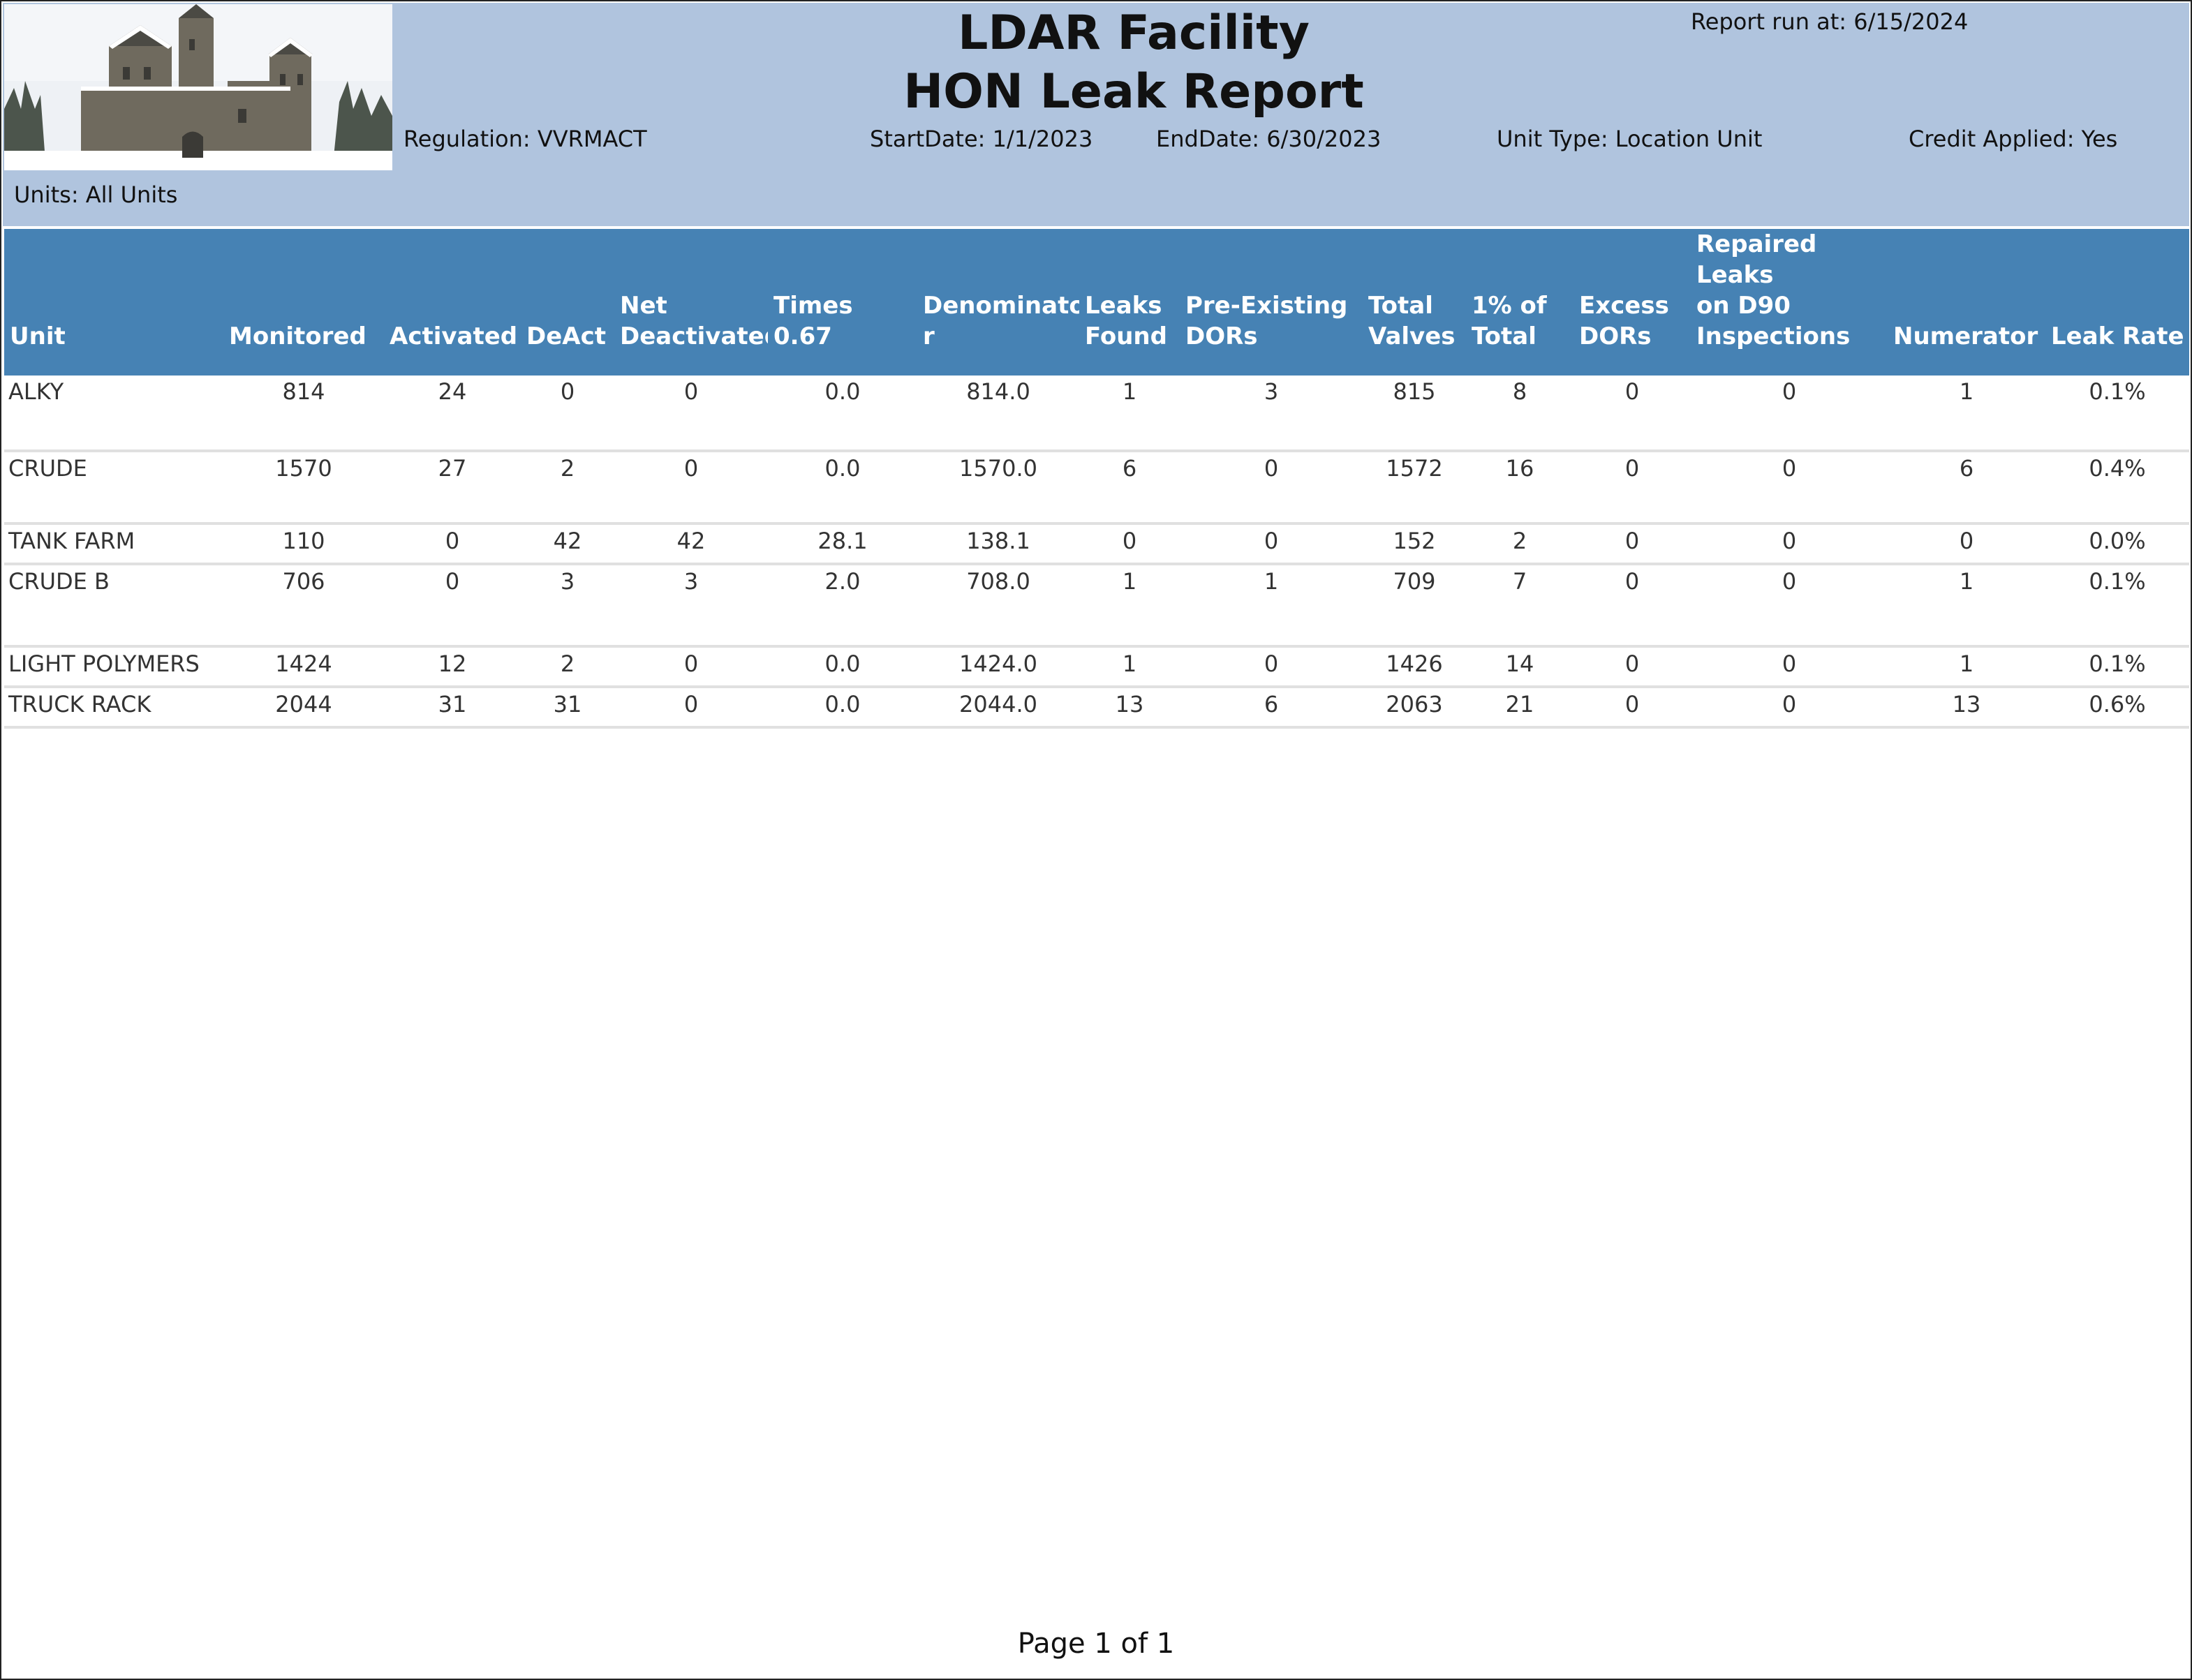  What do you see at coordinates (1269, 139) in the screenshot?
I see `end-date-label: EndDate: 6/30/2023` at bounding box center [1269, 139].